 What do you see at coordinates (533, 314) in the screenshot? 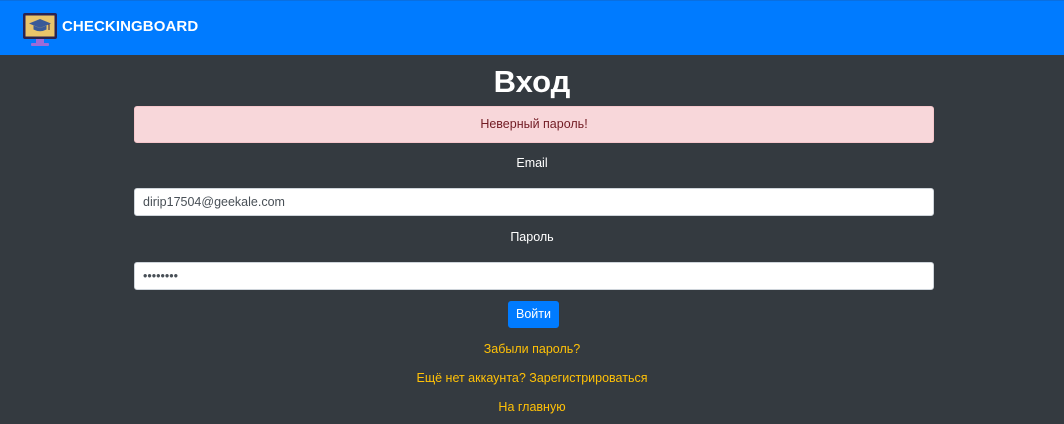
I see `login-button: Войти` at bounding box center [533, 314].